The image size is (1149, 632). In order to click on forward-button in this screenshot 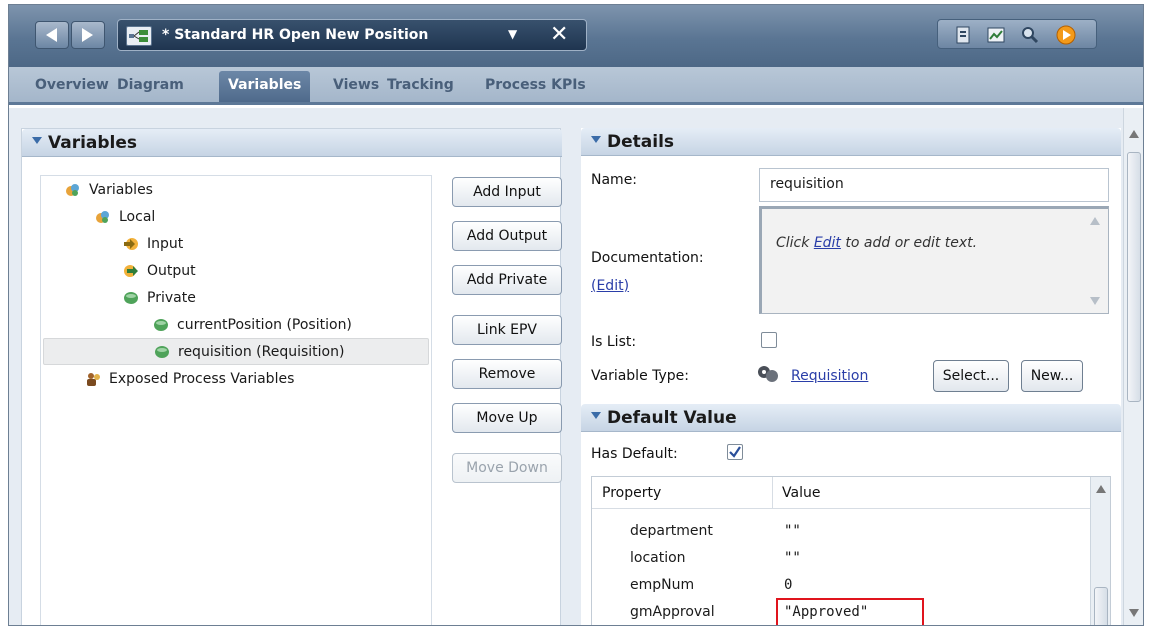, I will do `click(88, 35)`.